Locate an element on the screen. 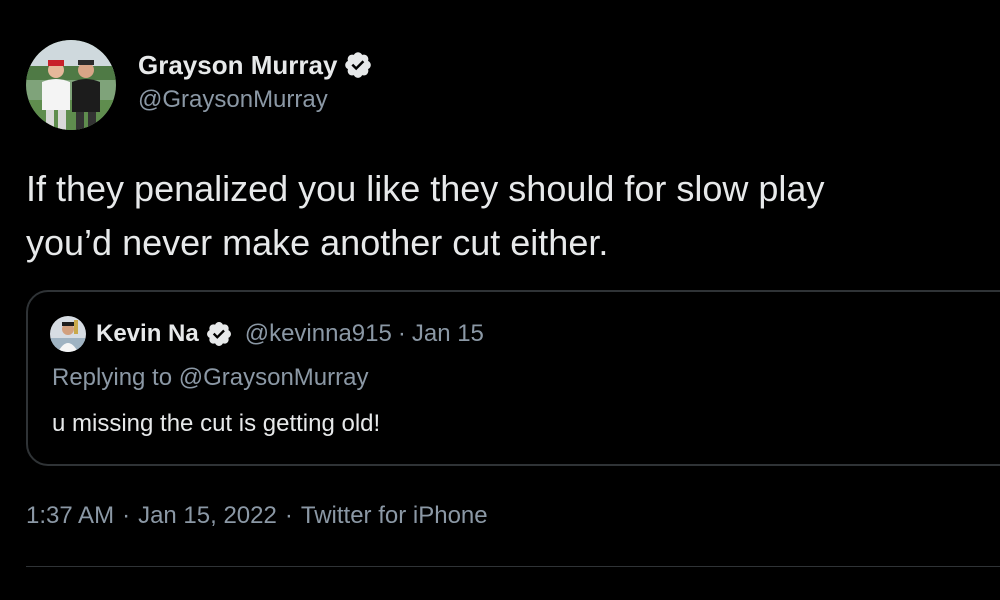  tweet-date: Jan 15, 2022 is located at coordinates (207, 516).